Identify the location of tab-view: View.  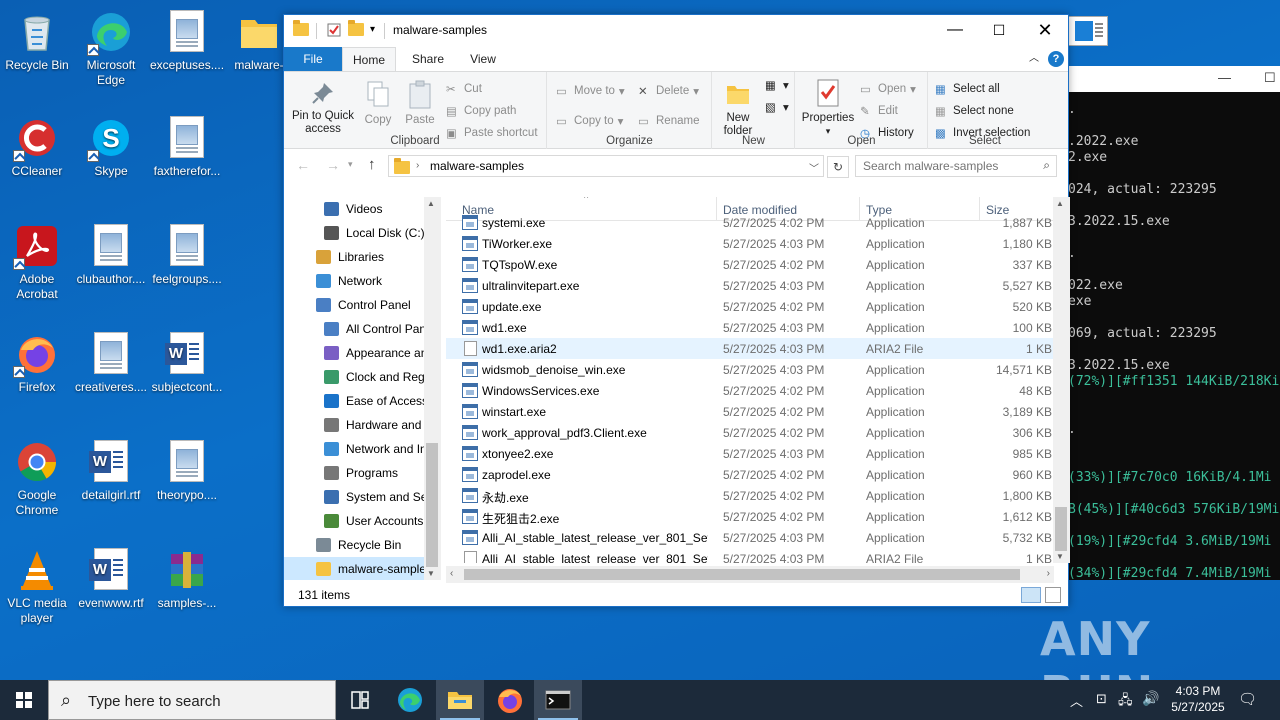
(483, 59).